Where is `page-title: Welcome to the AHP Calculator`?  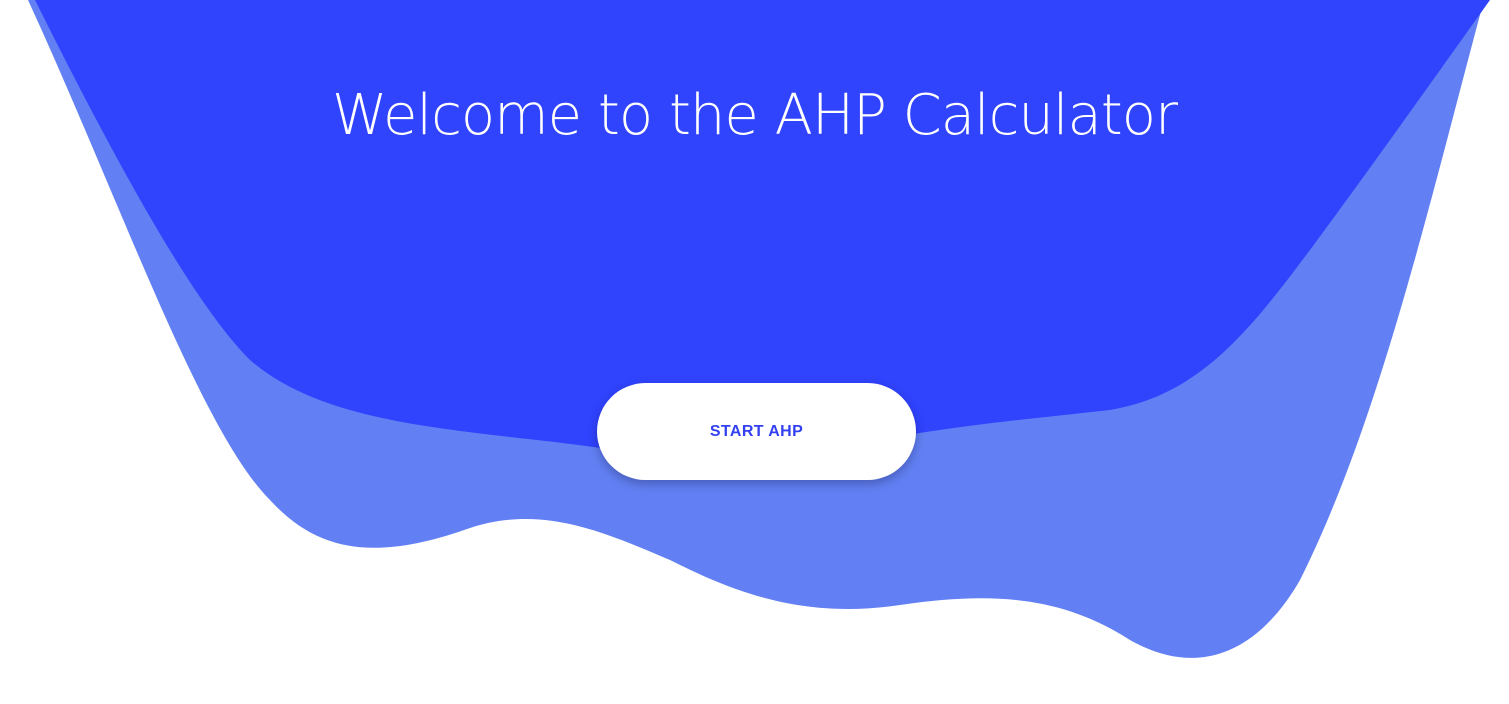 page-title: Welcome to the AHP Calculator is located at coordinates (754, 115).